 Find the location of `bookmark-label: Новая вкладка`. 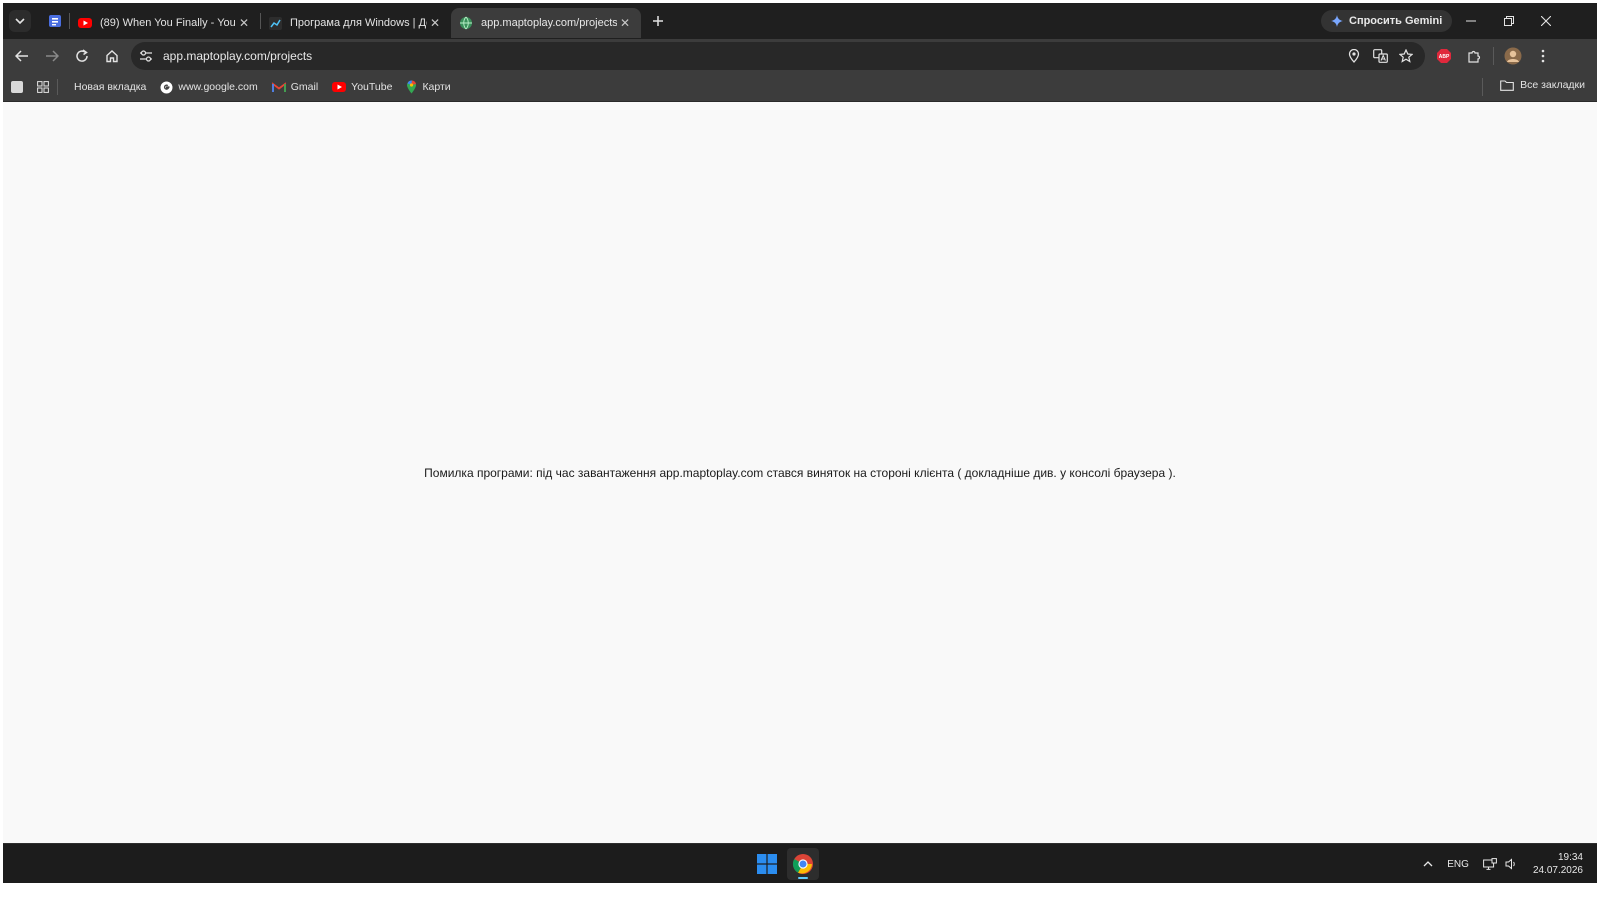

bookmark-label: Новая вкладка is located at coordinates (110, 87).